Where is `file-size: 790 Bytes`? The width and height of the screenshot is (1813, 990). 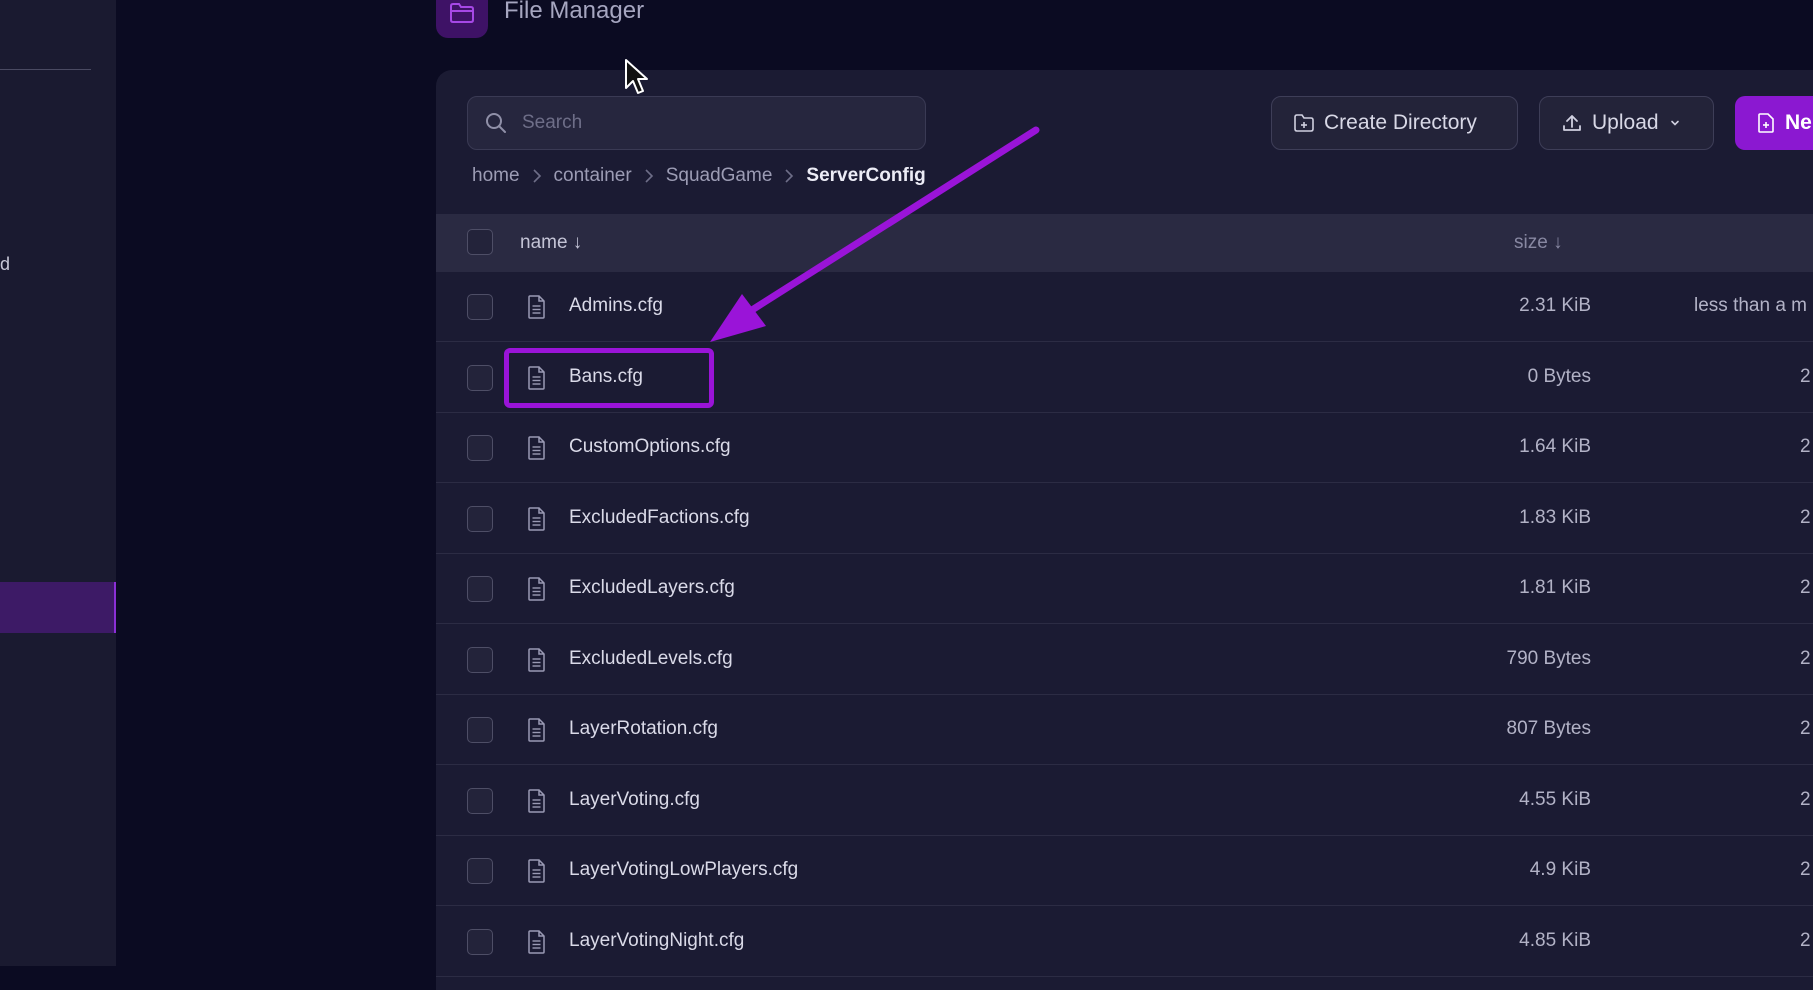 file-size: 790 Bytes is located at coordinates (1549, 658).